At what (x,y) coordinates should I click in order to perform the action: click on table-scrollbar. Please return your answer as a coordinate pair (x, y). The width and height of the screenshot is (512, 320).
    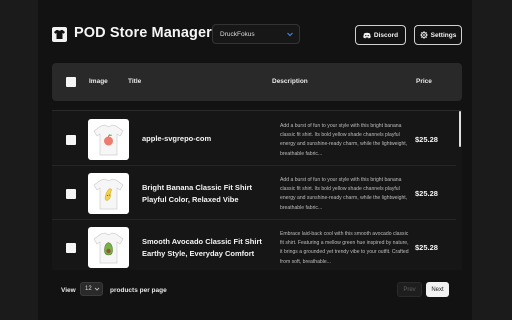
    Looking at the image, I should click on (460, 129).